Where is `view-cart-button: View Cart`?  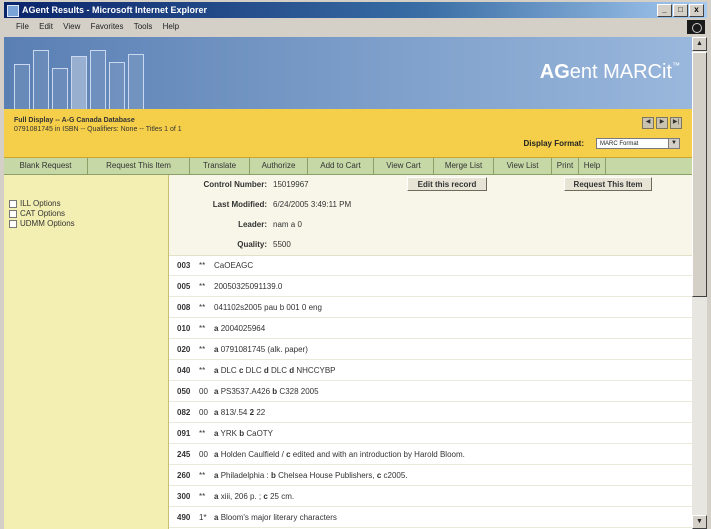
view-cart-button: View Cart is located at coordinates (404, 166).